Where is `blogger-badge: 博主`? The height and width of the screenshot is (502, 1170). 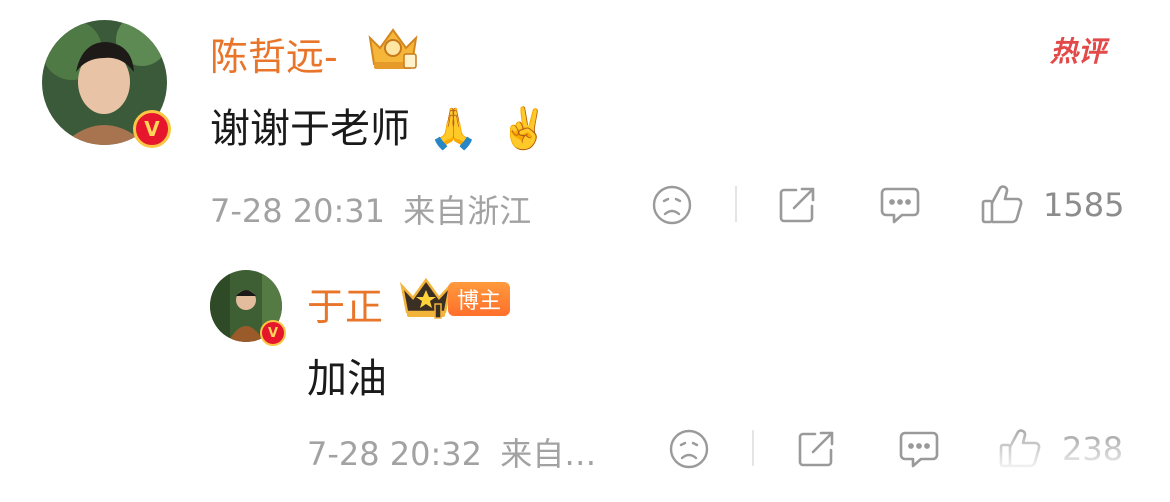 blogger-badge: 博主 is located at coordinates (479, 299).